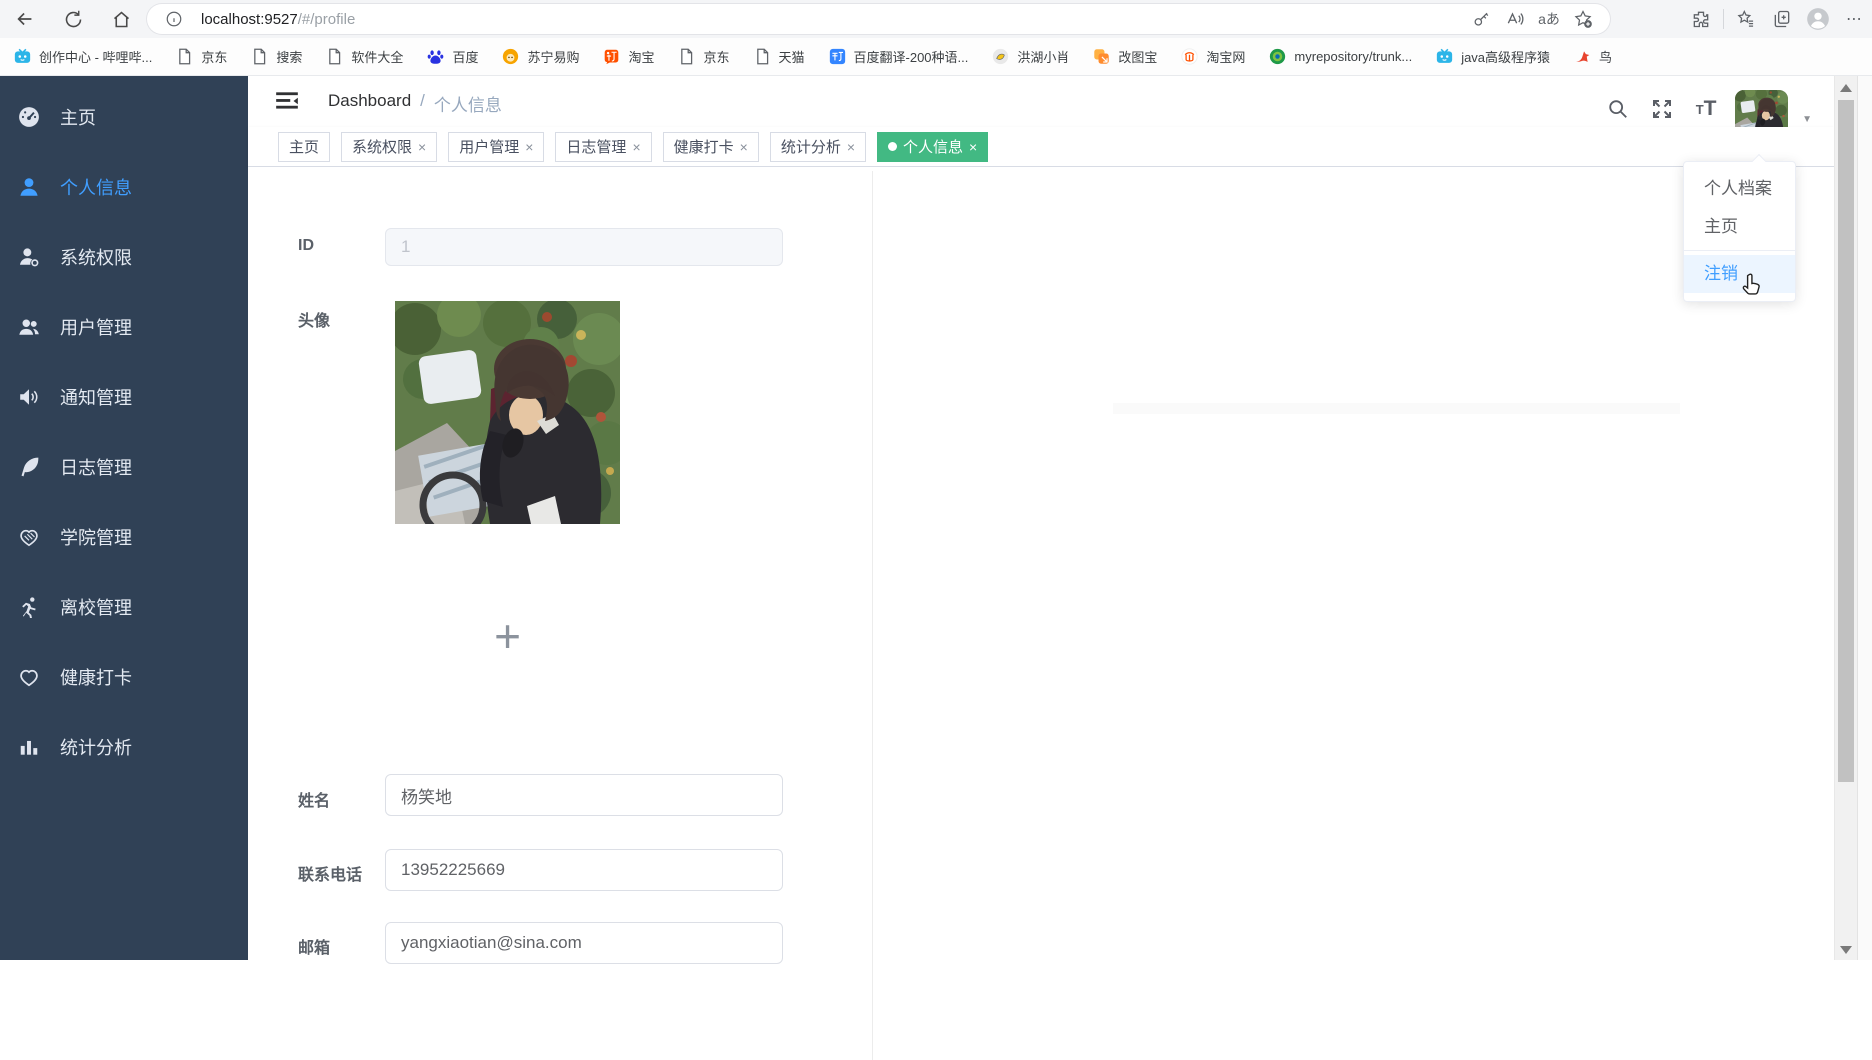 The height and width of the screenshot is (1060, 1872). Describe the element at coordinates (30, 467) in the screenshot. I see `quill-icon` at that location.